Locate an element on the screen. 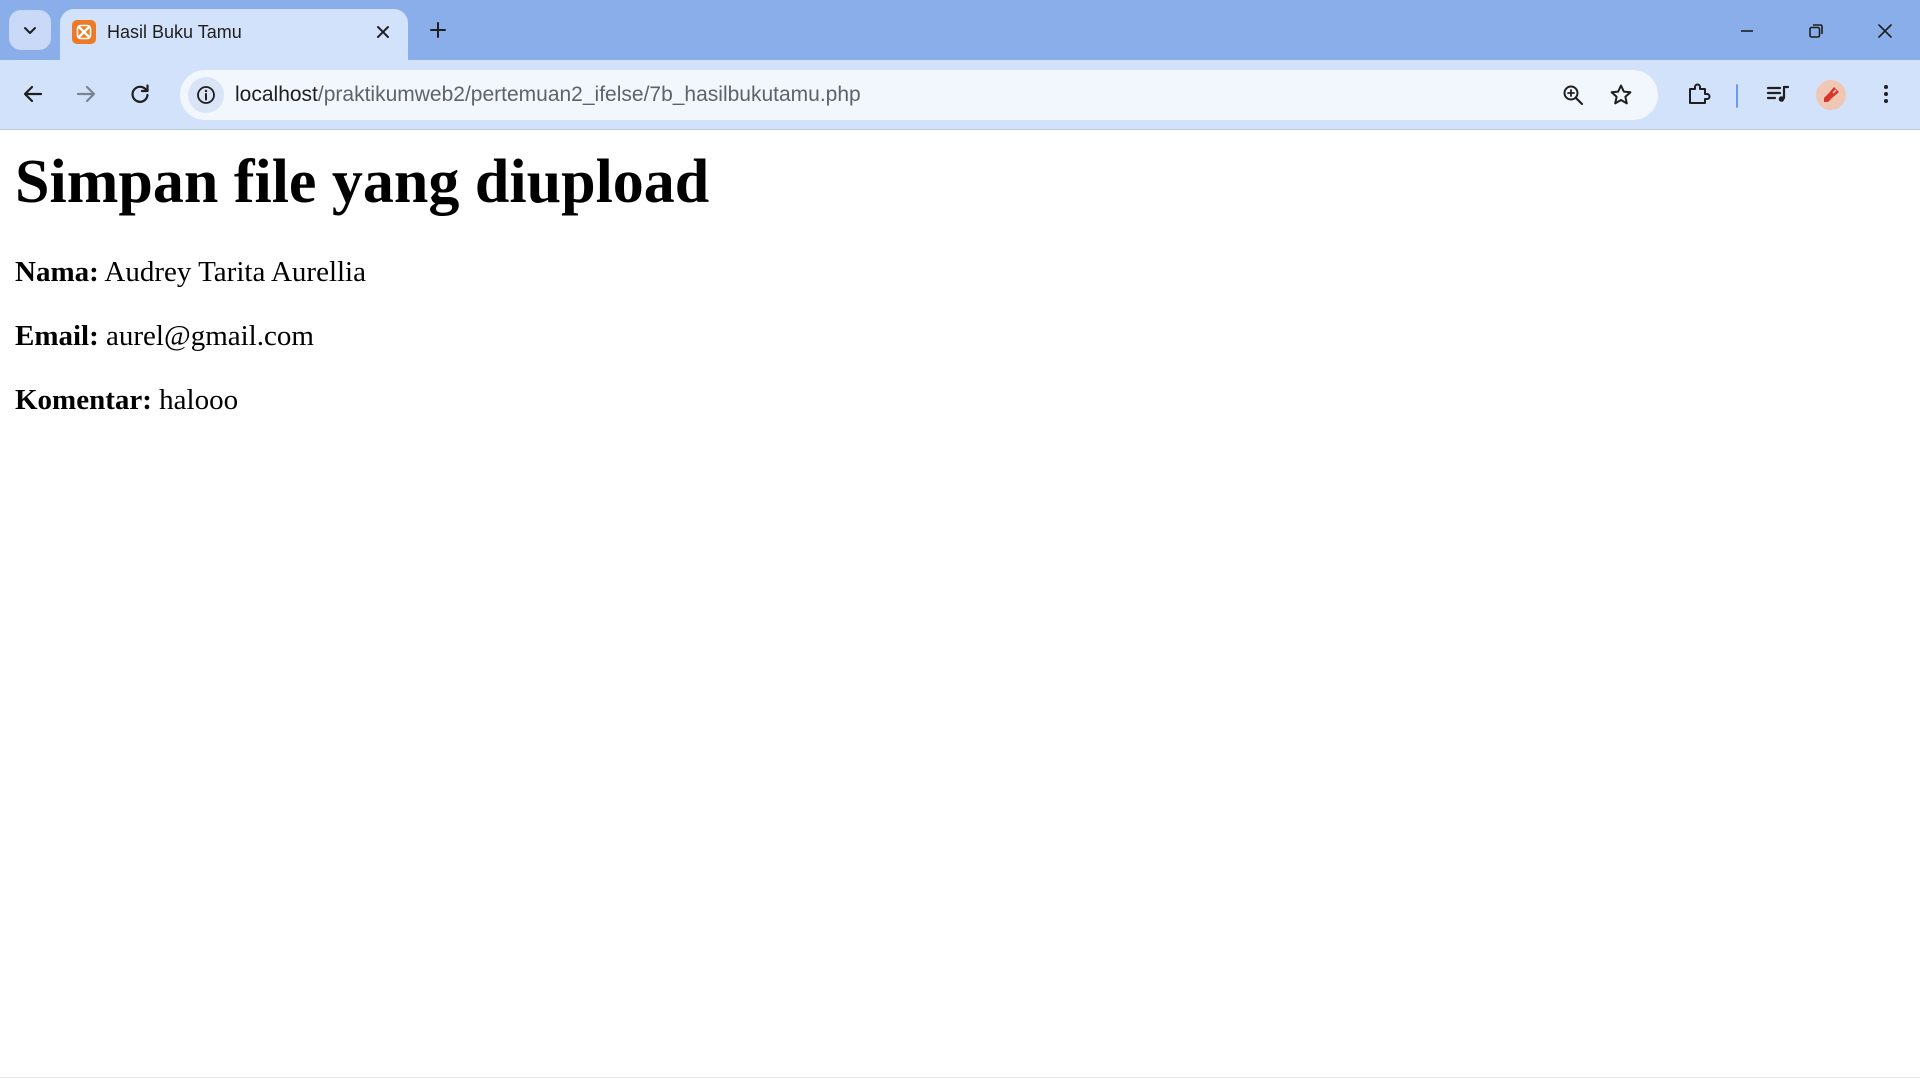  field-nama: Nama: Audrey Tarita Aurellia is located at coordinates (190, 272).